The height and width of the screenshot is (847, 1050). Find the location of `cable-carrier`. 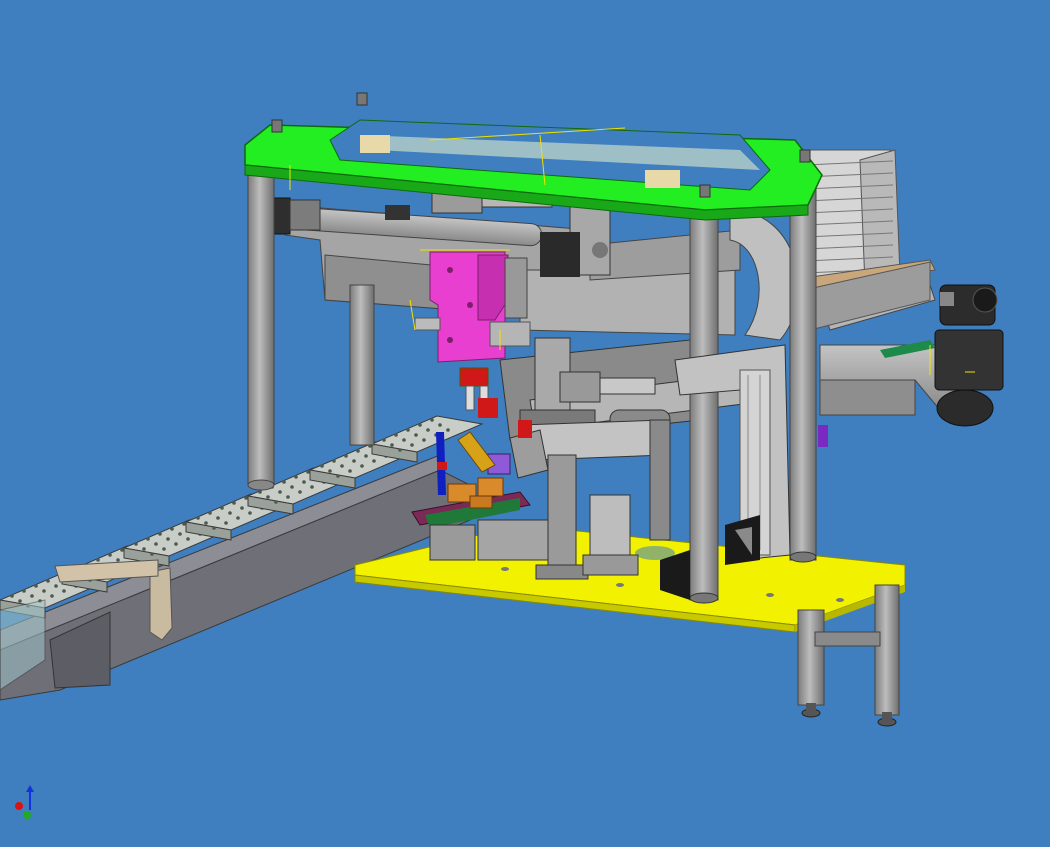

cable-carrier is located at coordinates (764, 275).